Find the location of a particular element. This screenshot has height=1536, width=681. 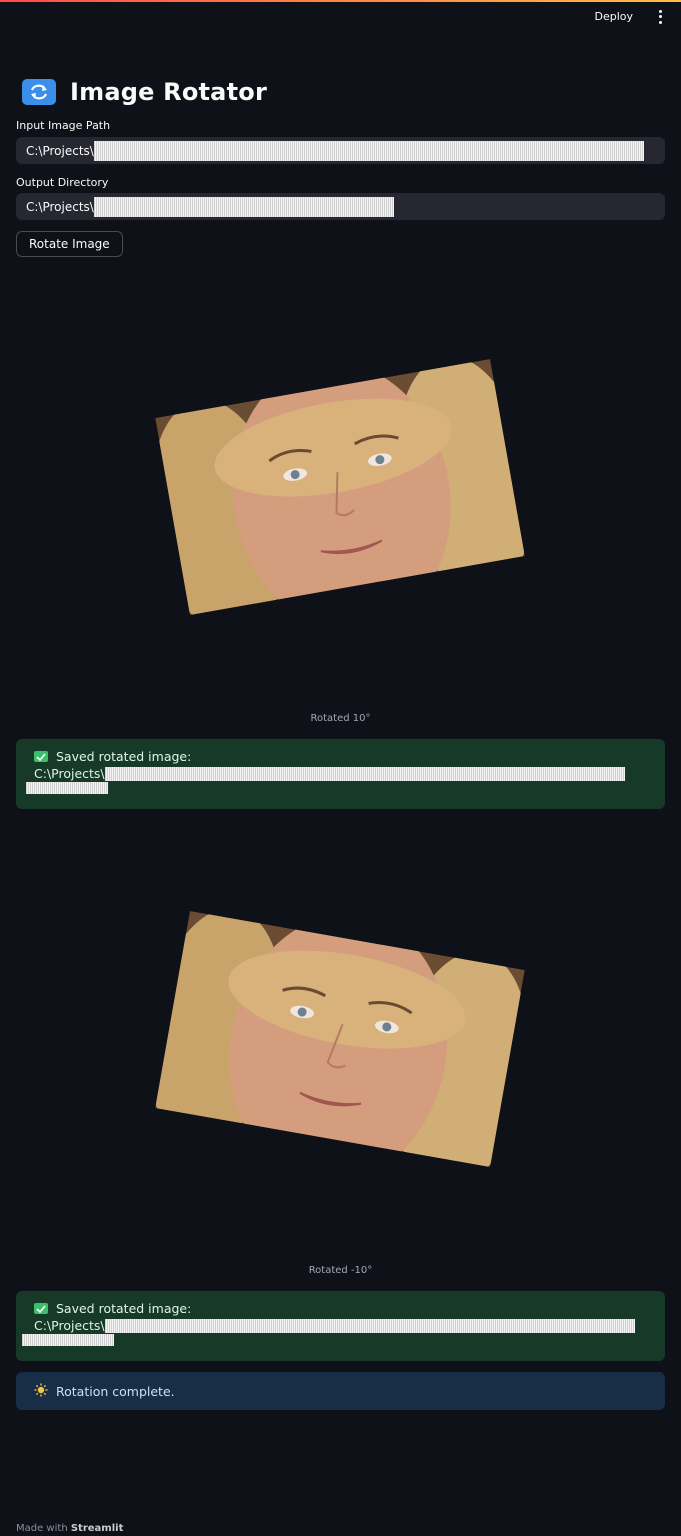

success-alert-2: Saved rotated image: C:\Projects\ is located at coordinates (340, 1326).